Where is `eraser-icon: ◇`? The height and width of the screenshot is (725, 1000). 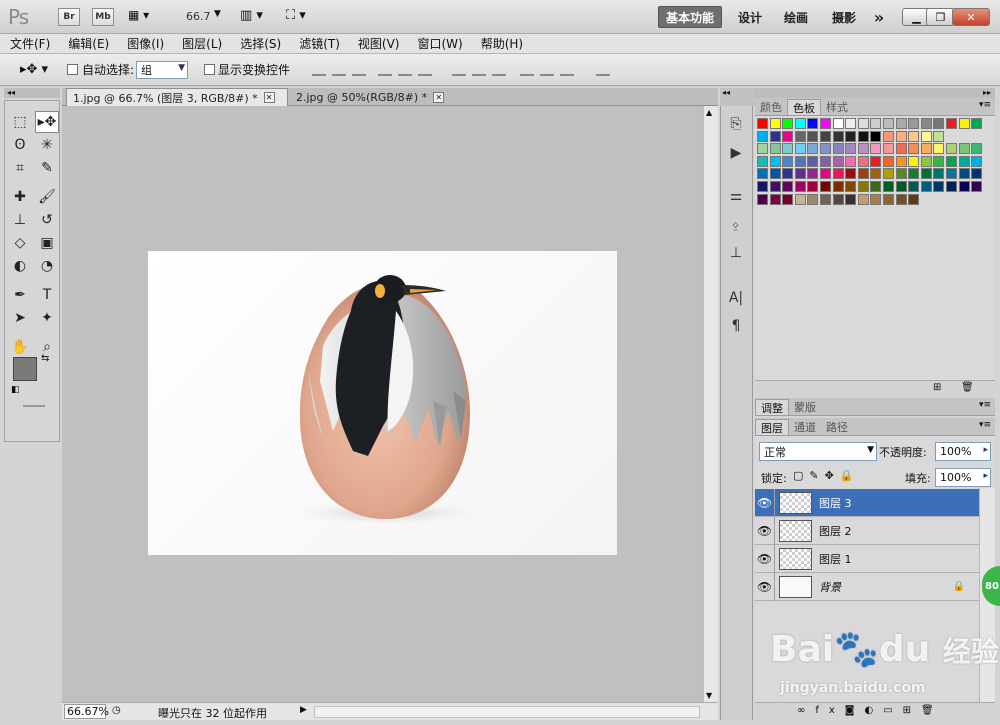
eraser-icon: ◇ is located at coordinates (20, 243).